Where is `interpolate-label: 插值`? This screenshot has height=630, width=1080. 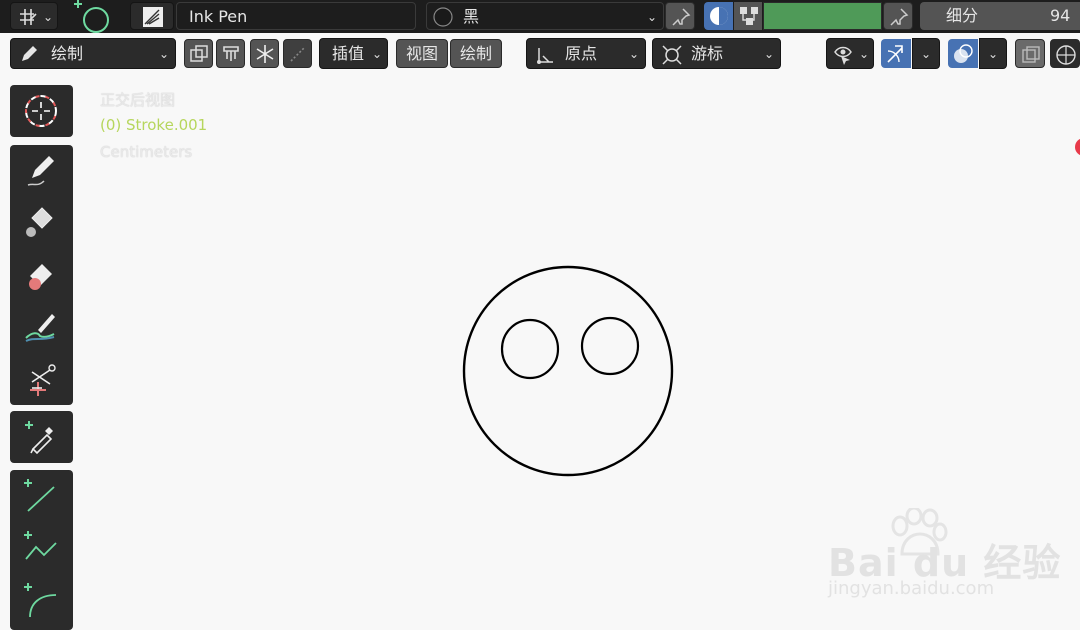
interpolate-label: 插值 is located at coordinates (348, 53).